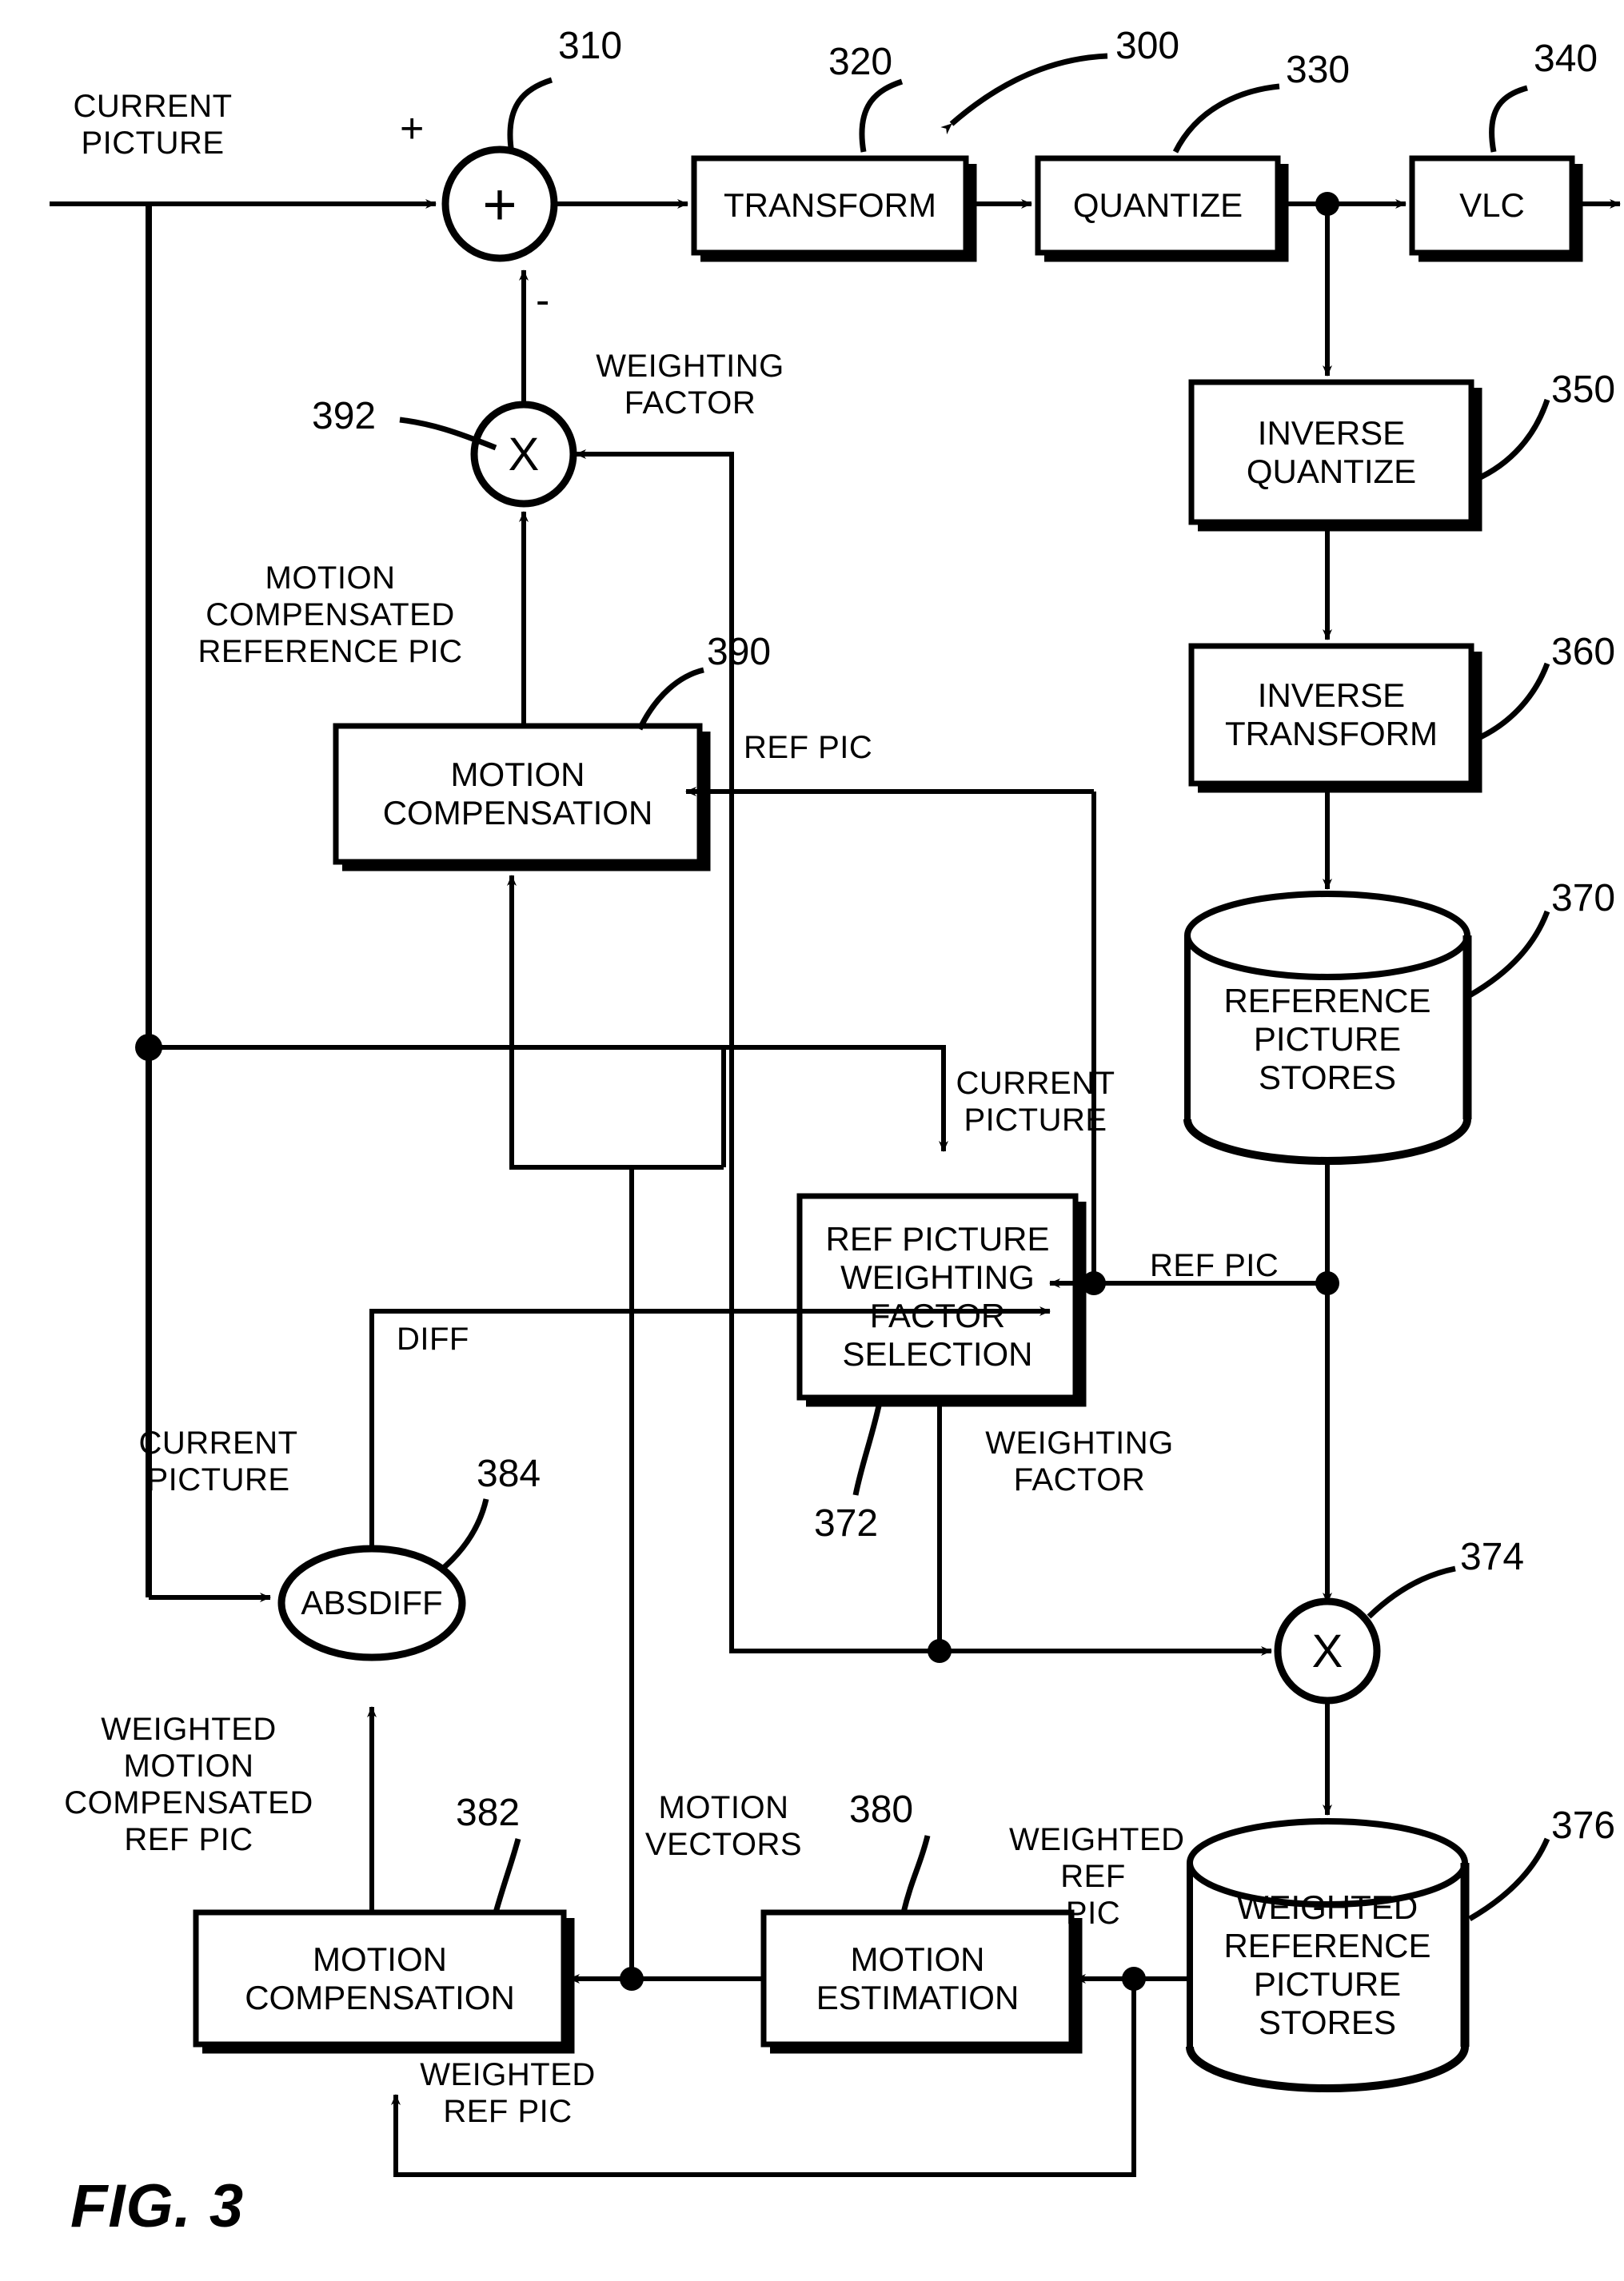  What do you see at coordinates (1080, 1461) in the screenshot?
I see `signal-label-weighting-factor-mid: WEIGHTING FACTOR` at bounding box center [1080, 1461].